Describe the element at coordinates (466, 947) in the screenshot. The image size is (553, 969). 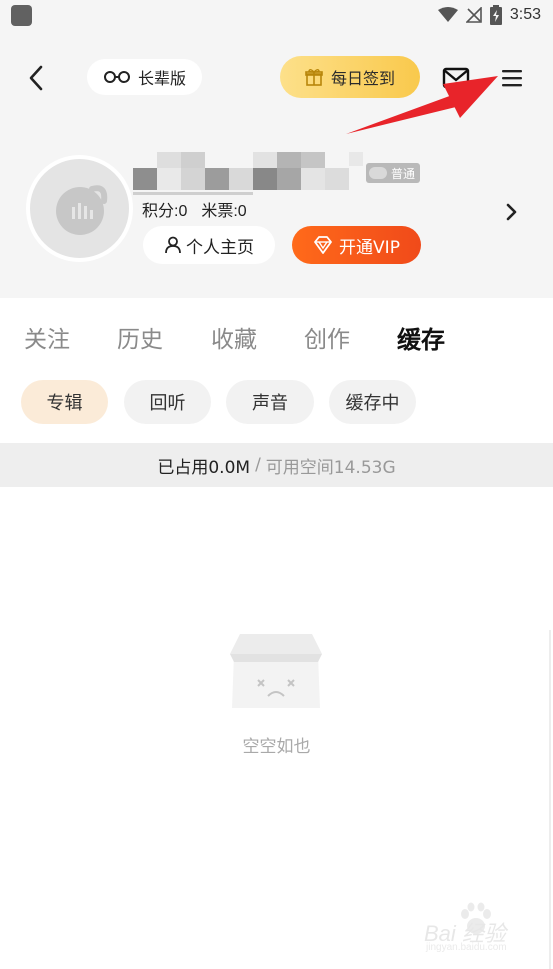
I see `watermark-url: jingyan.baidu.com` at that location.